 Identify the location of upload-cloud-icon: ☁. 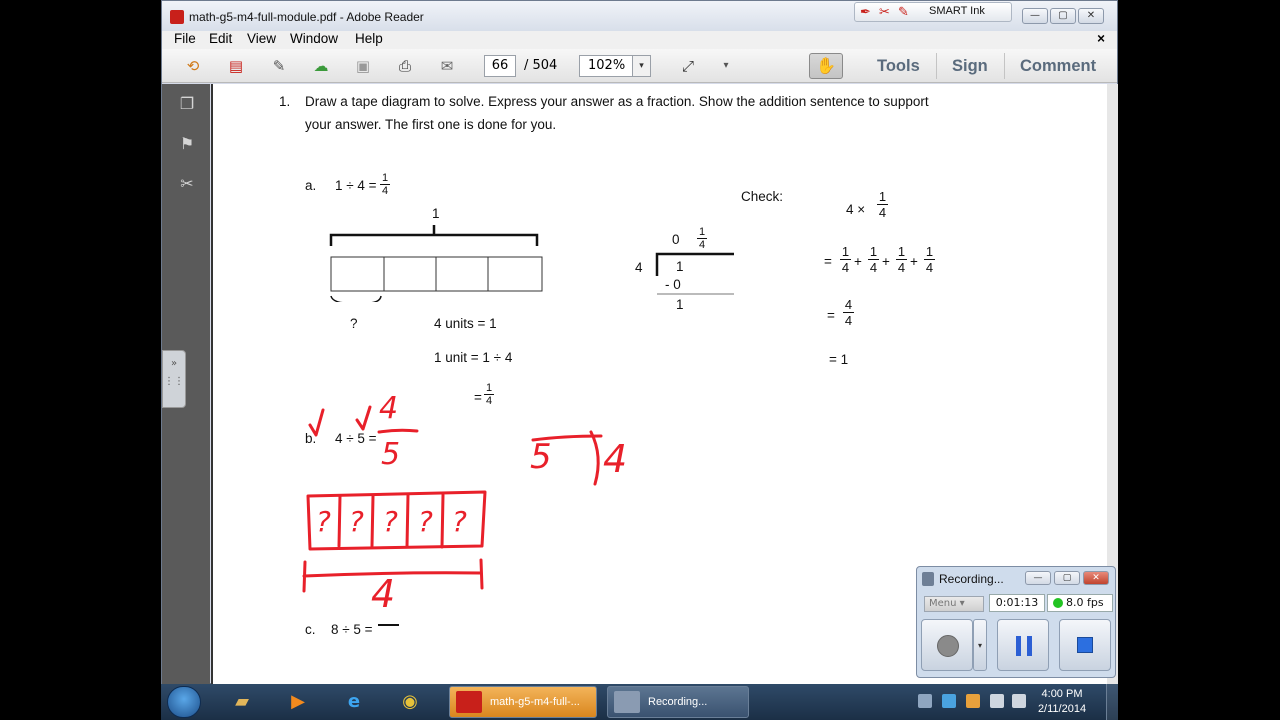
(321, 66).